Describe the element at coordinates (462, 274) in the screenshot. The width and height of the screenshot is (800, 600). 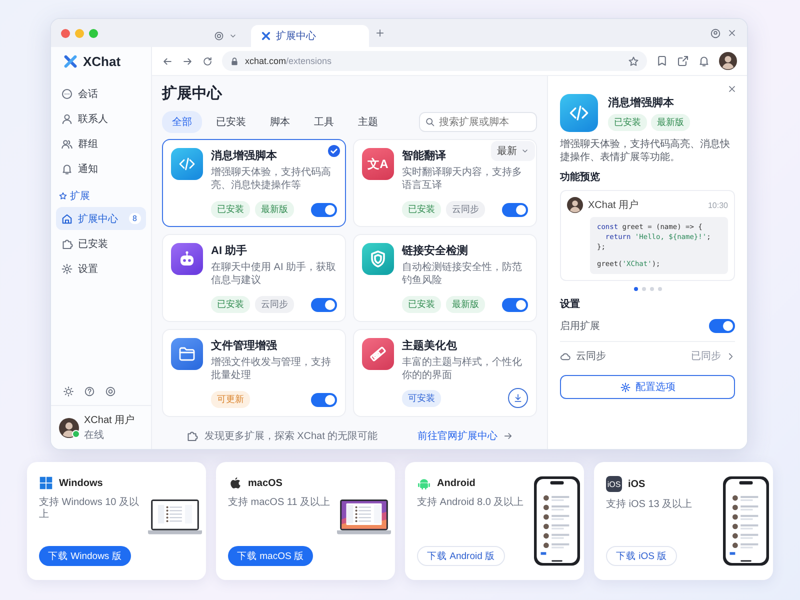
I see `extension-description: 自动检测链接安全性，防范钓鱼风险` at that location.